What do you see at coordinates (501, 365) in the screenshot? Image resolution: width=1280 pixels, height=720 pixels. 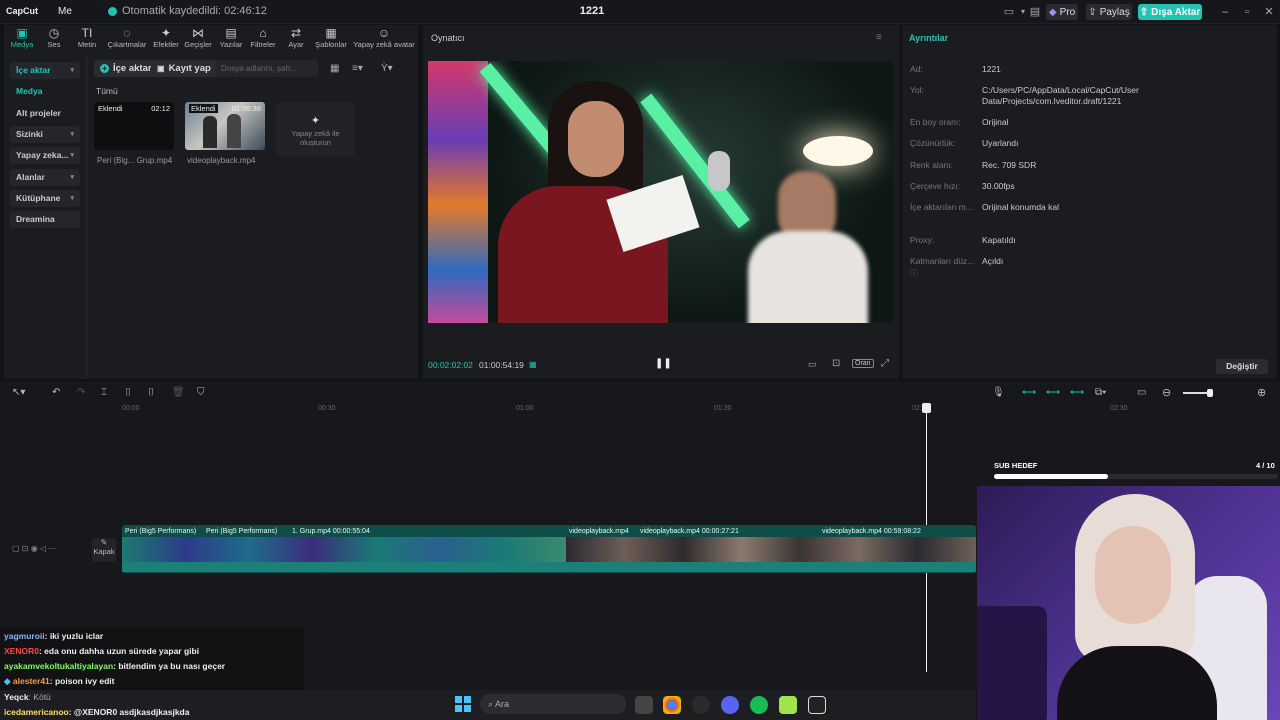 I see `total-time: 01:00:54:19` at bounding box center [501, 365].